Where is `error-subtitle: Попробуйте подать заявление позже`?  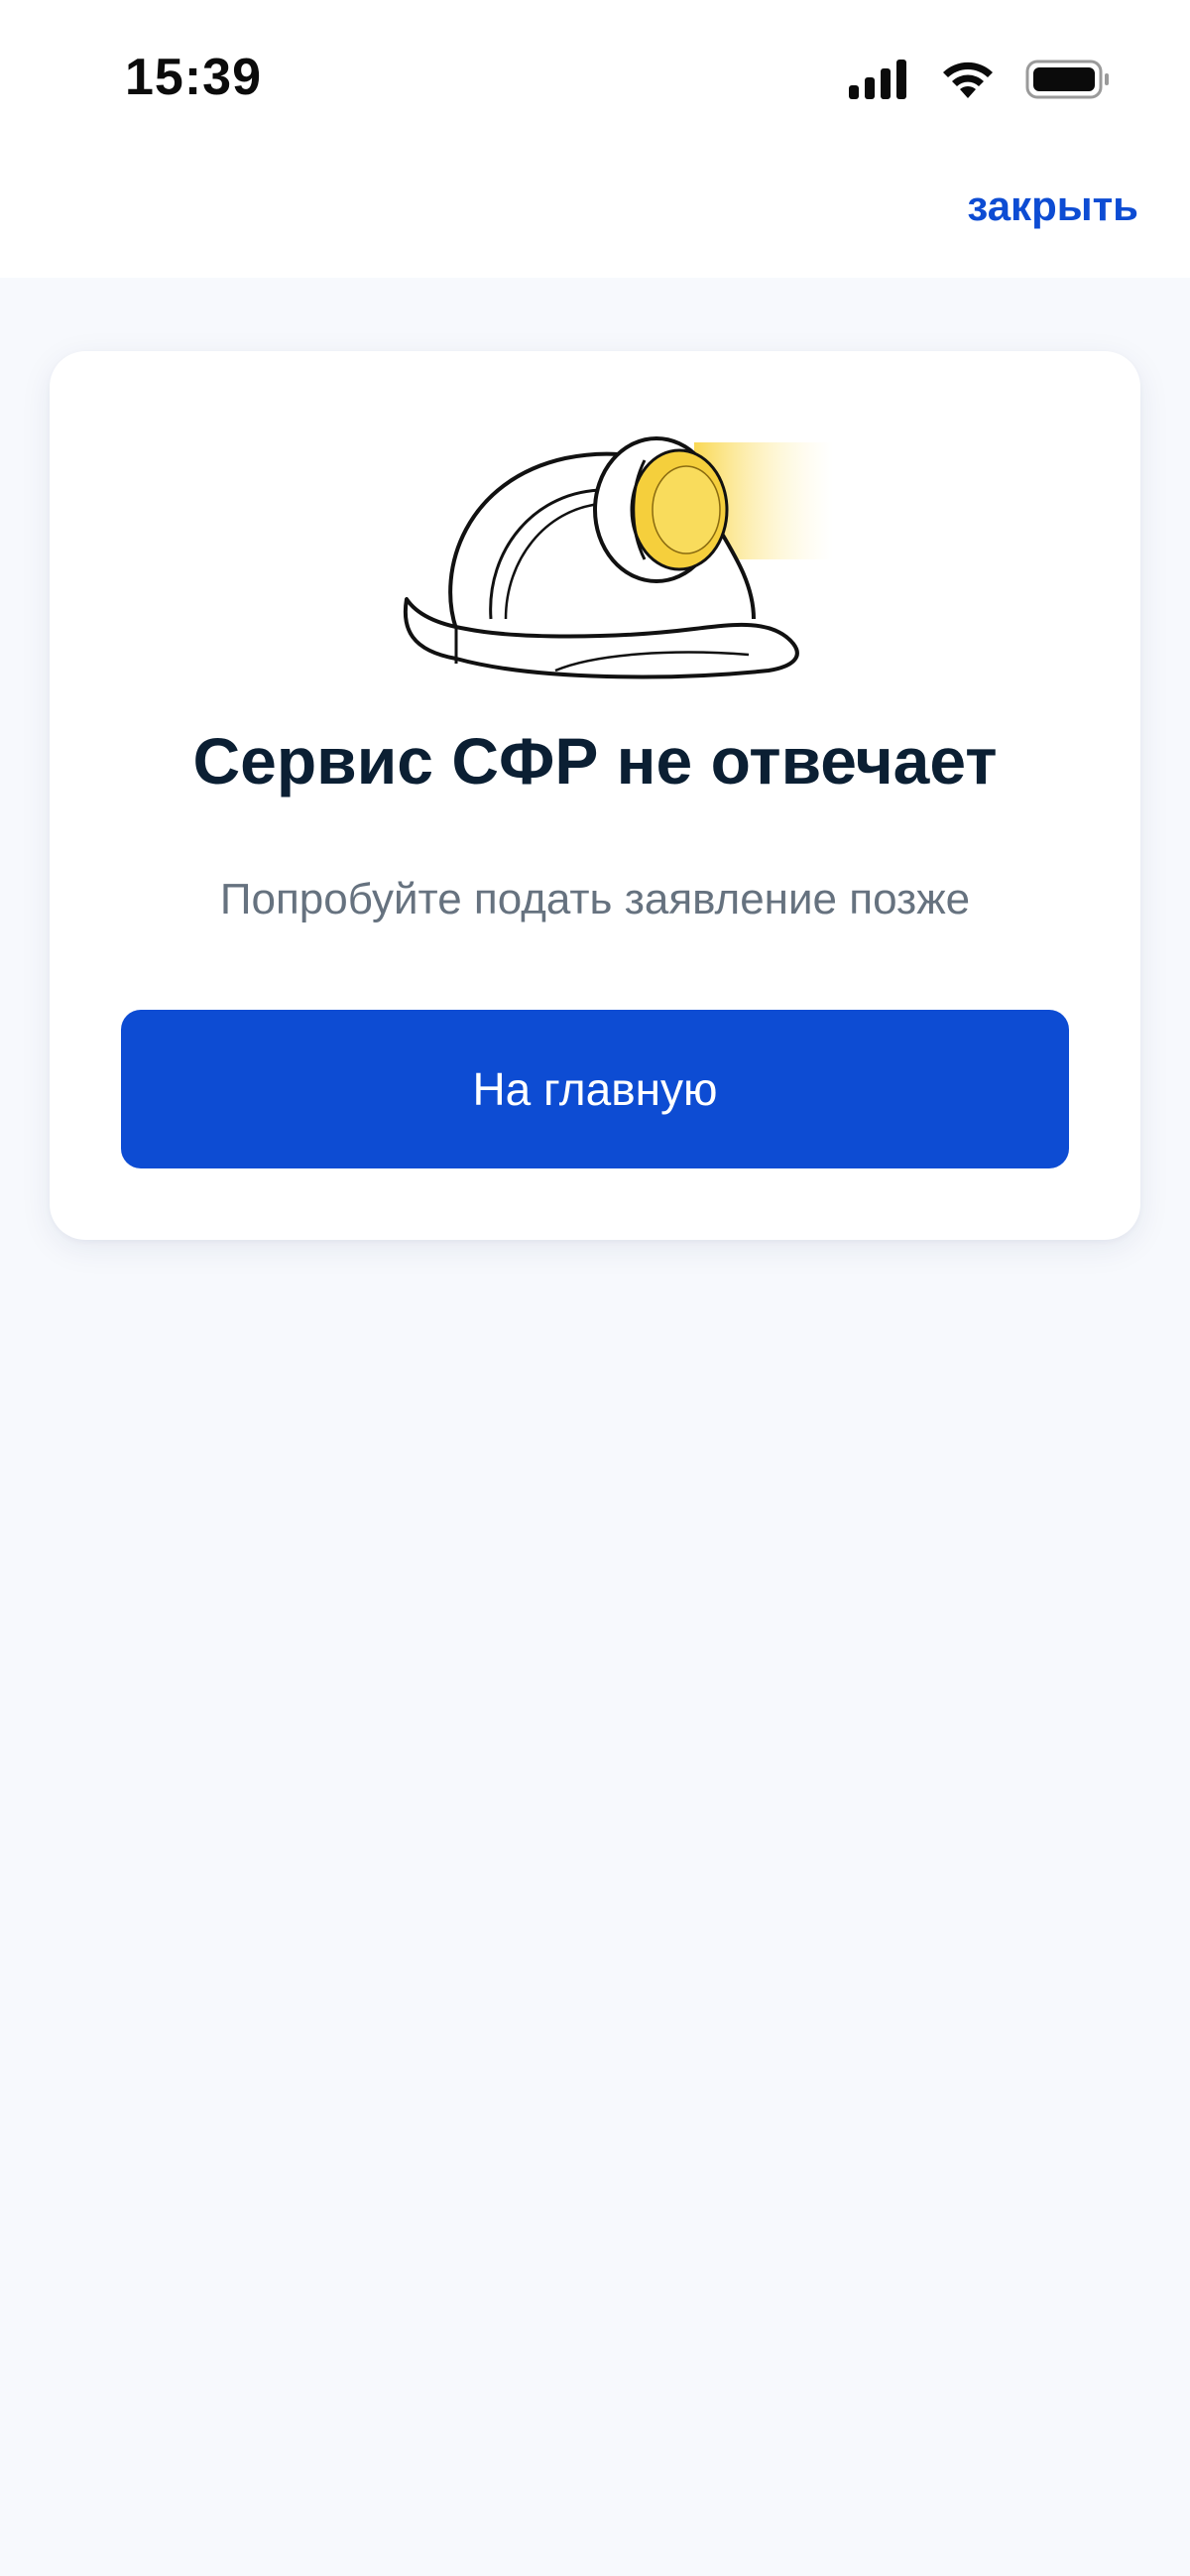
error-subtitle: Попробуйте подать заявление позже is located at coordinates (595, 899).